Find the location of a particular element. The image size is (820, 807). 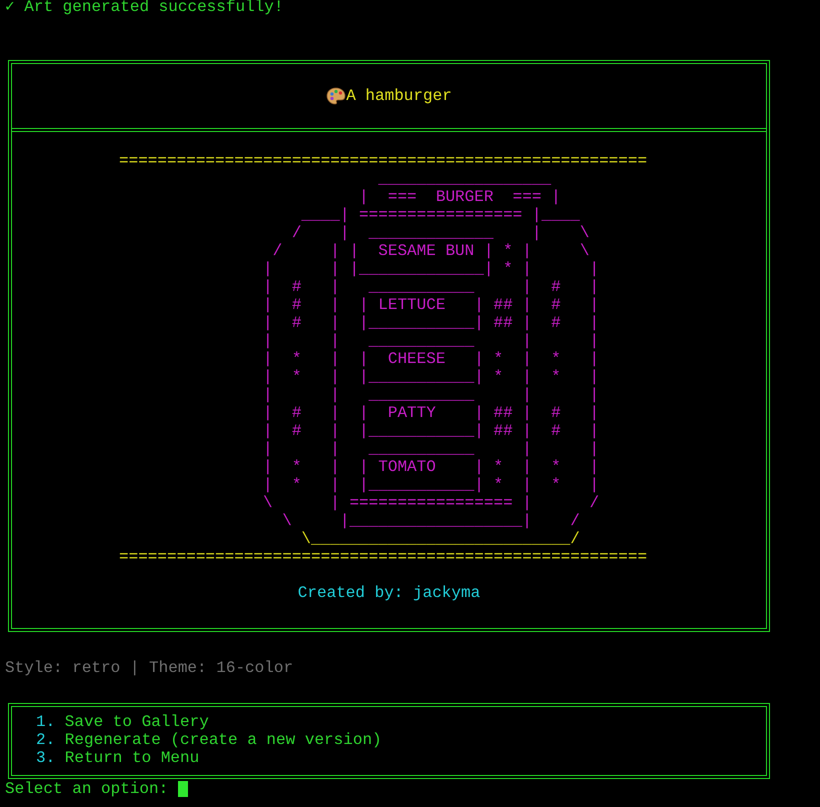

art-title: A hamburger is located at coordinates (399, 96).